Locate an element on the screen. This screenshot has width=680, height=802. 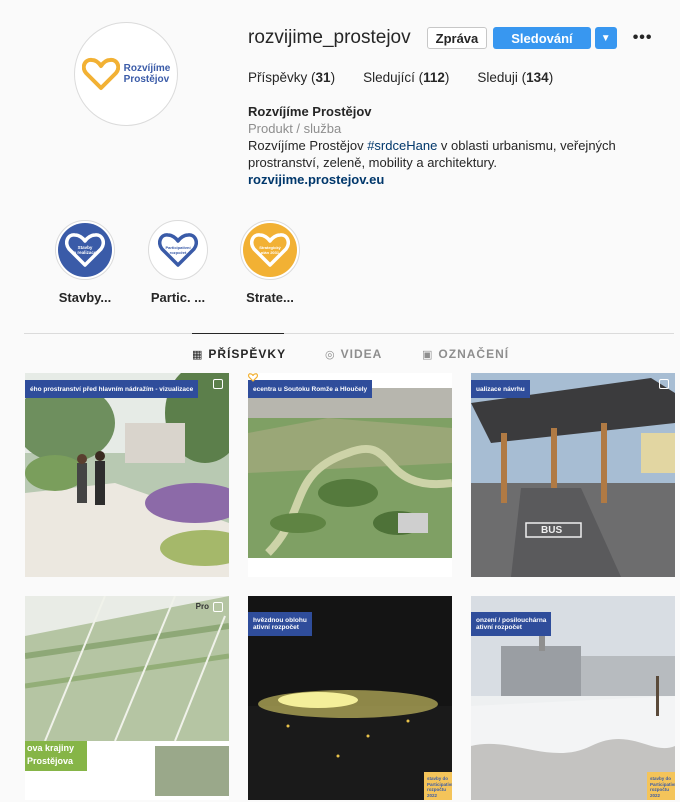
suggestions-dropdown-button: ▼ is located at coordinates (605, 38).